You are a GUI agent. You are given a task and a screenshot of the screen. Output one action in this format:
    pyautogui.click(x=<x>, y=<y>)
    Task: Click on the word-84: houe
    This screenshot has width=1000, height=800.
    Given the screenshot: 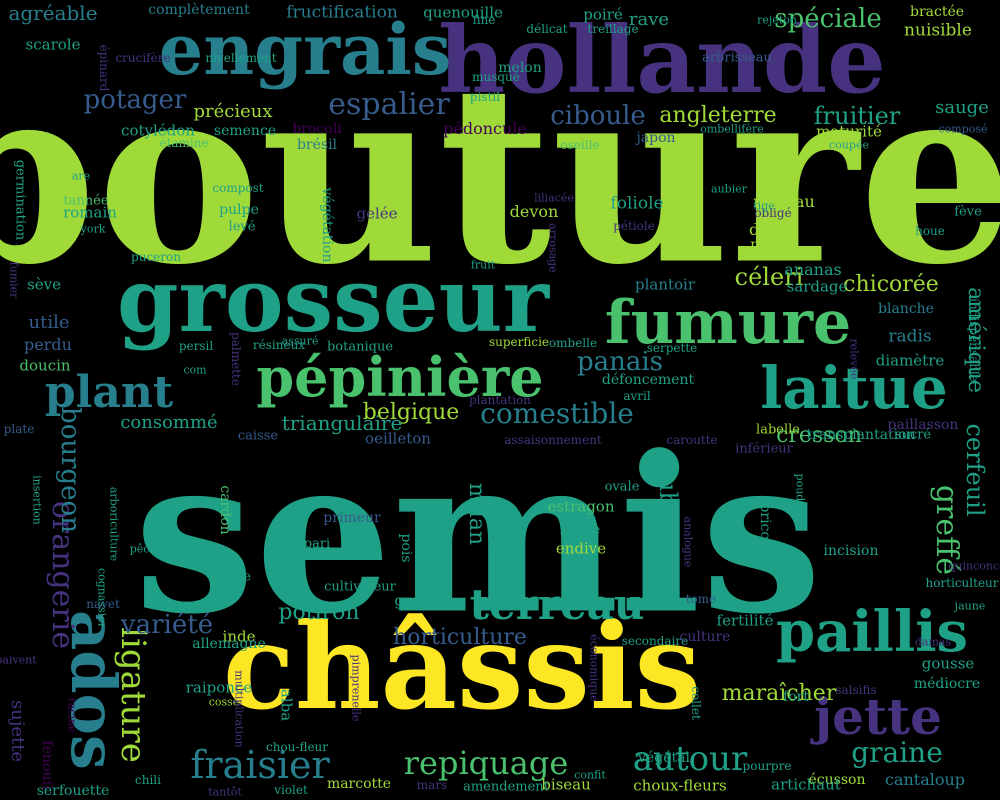 What is the action you would take?
    pyautogui.click(x=930, y=231)
    